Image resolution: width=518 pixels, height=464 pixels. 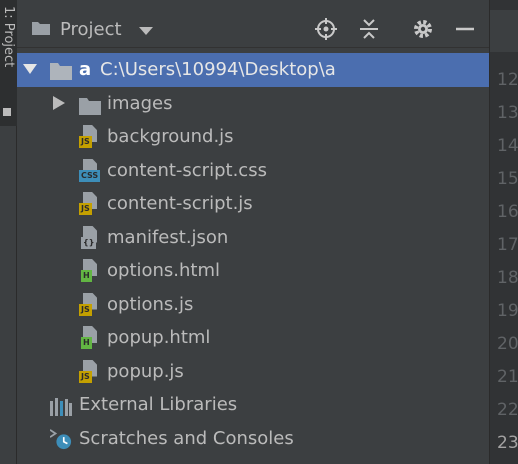 What do you see at coordinates (253, 372) in the screenshot?
I see `tree-row-file: JS popup.js` at bounding box center [253, 372].